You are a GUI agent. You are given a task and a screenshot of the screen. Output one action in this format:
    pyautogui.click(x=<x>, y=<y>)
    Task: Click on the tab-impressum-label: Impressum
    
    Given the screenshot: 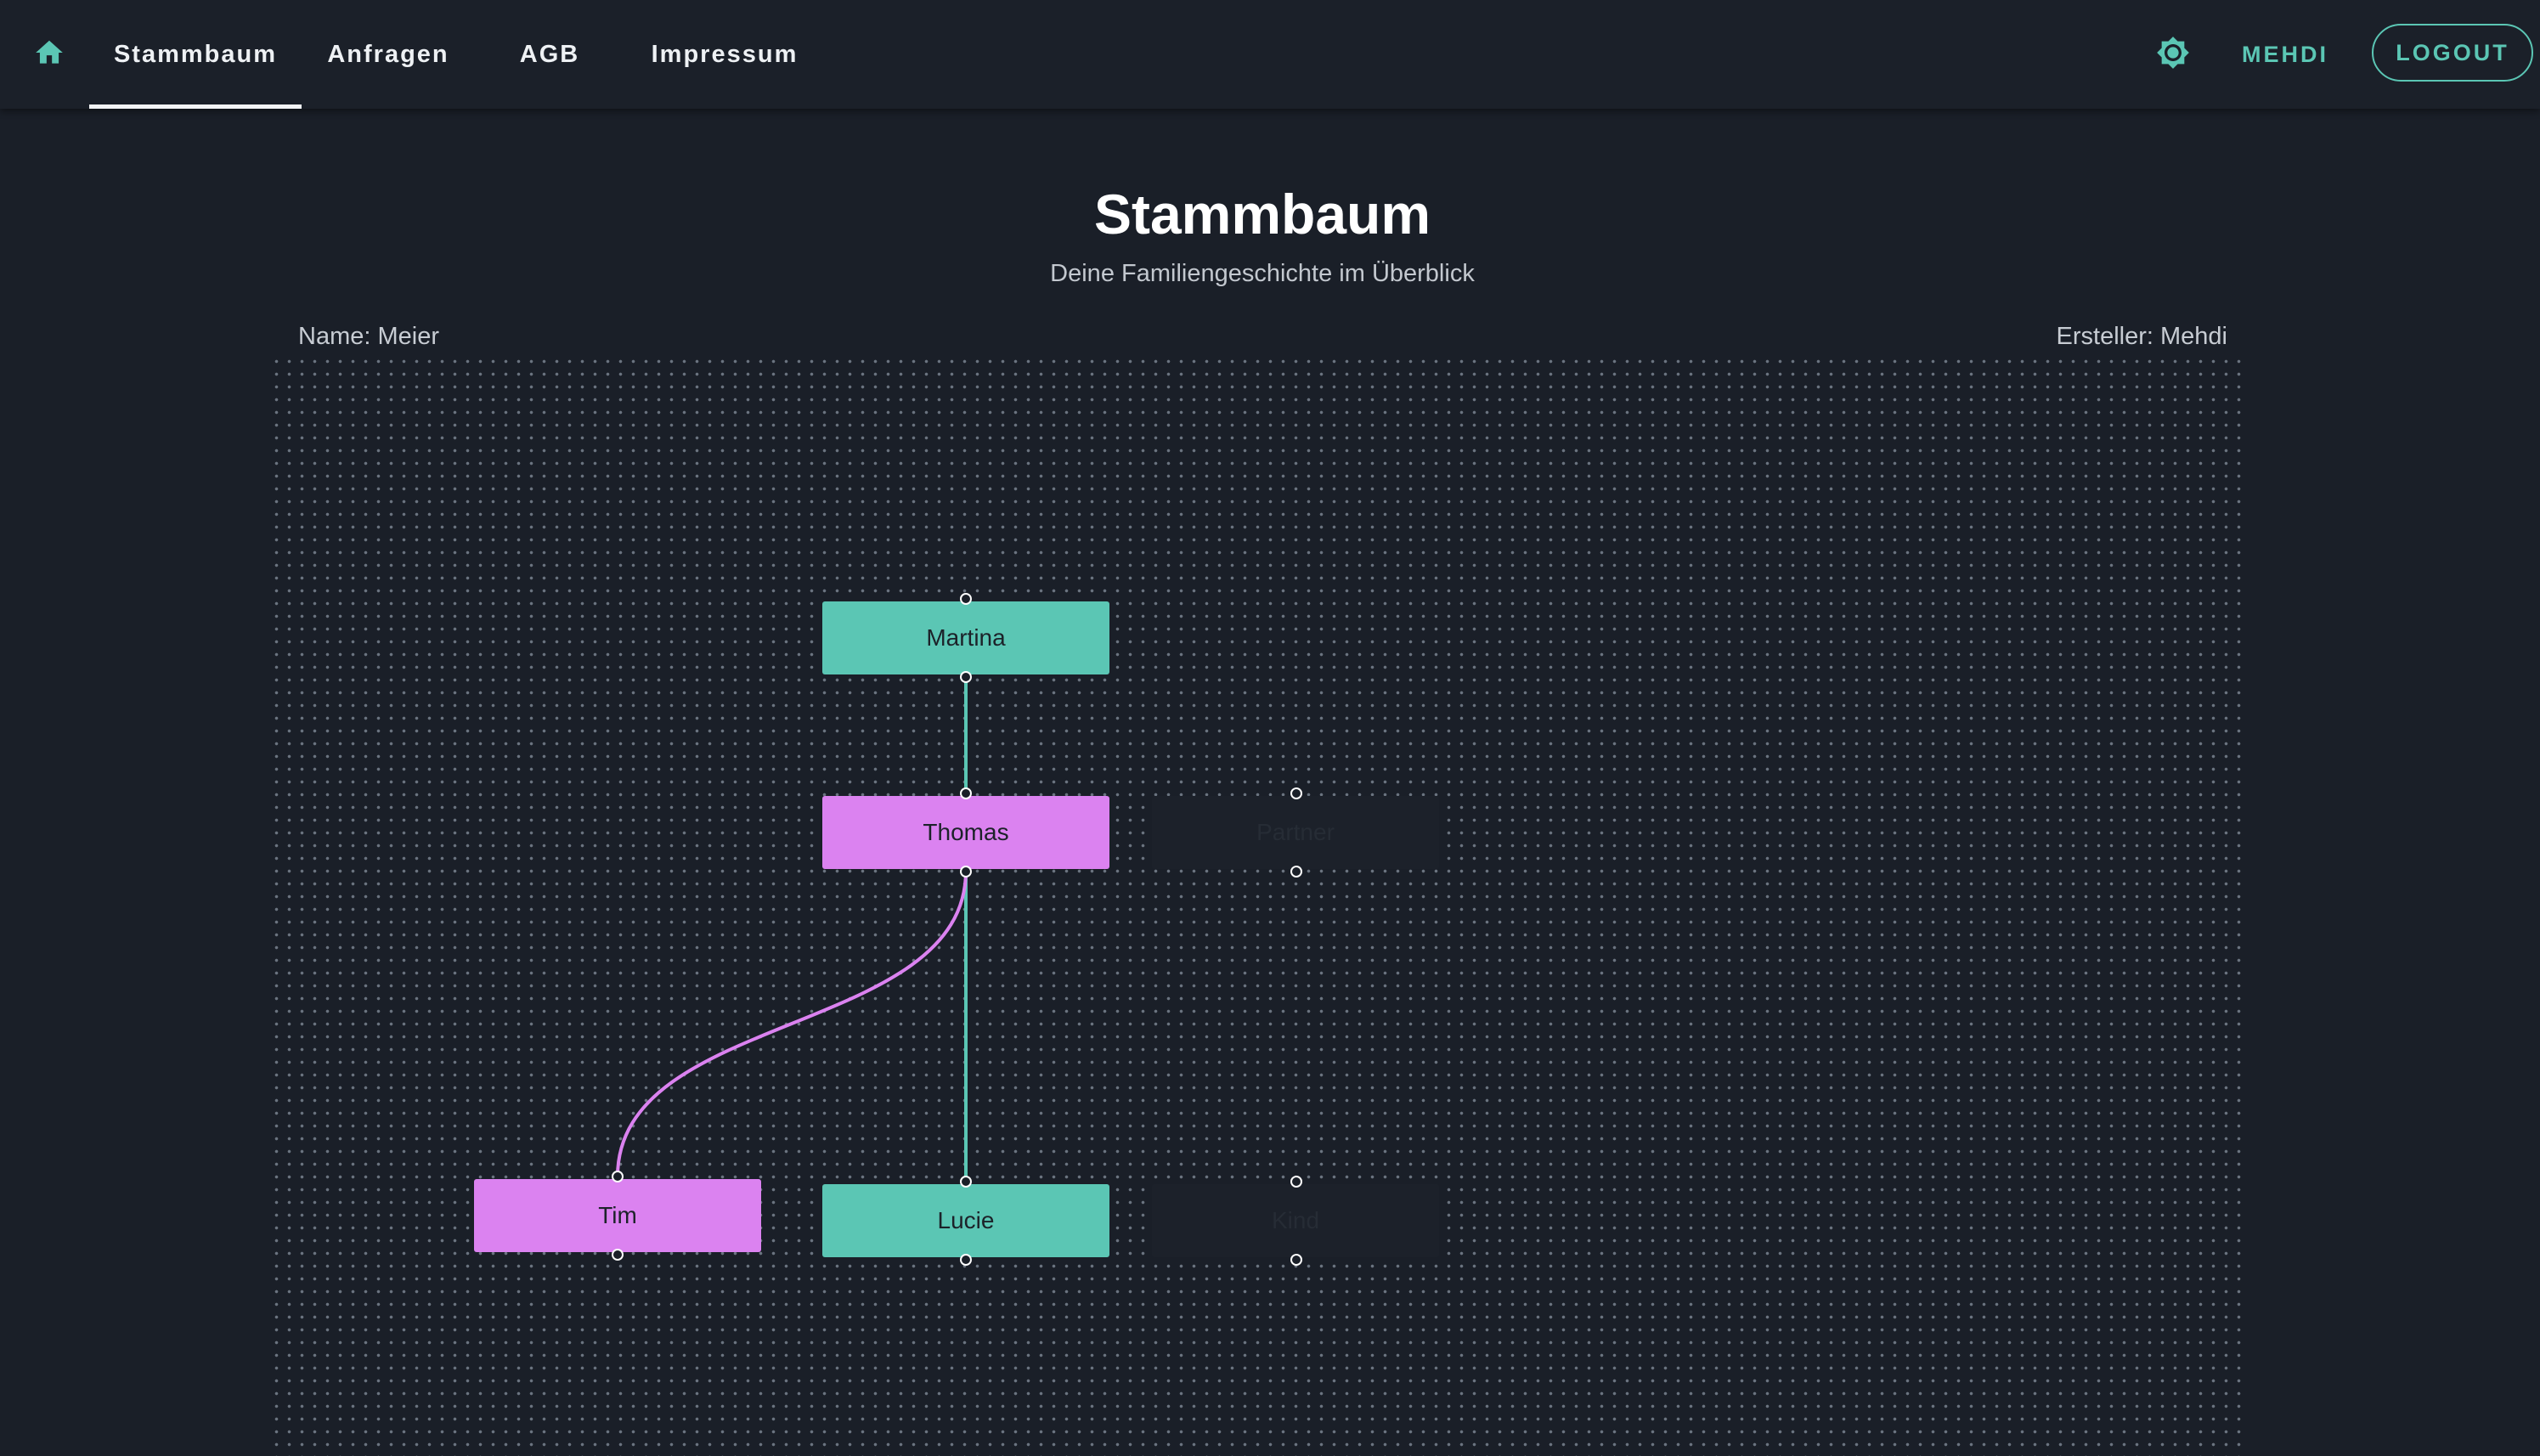 What is the action you would take?
    pyautogui.click(x=725, y=54)
    